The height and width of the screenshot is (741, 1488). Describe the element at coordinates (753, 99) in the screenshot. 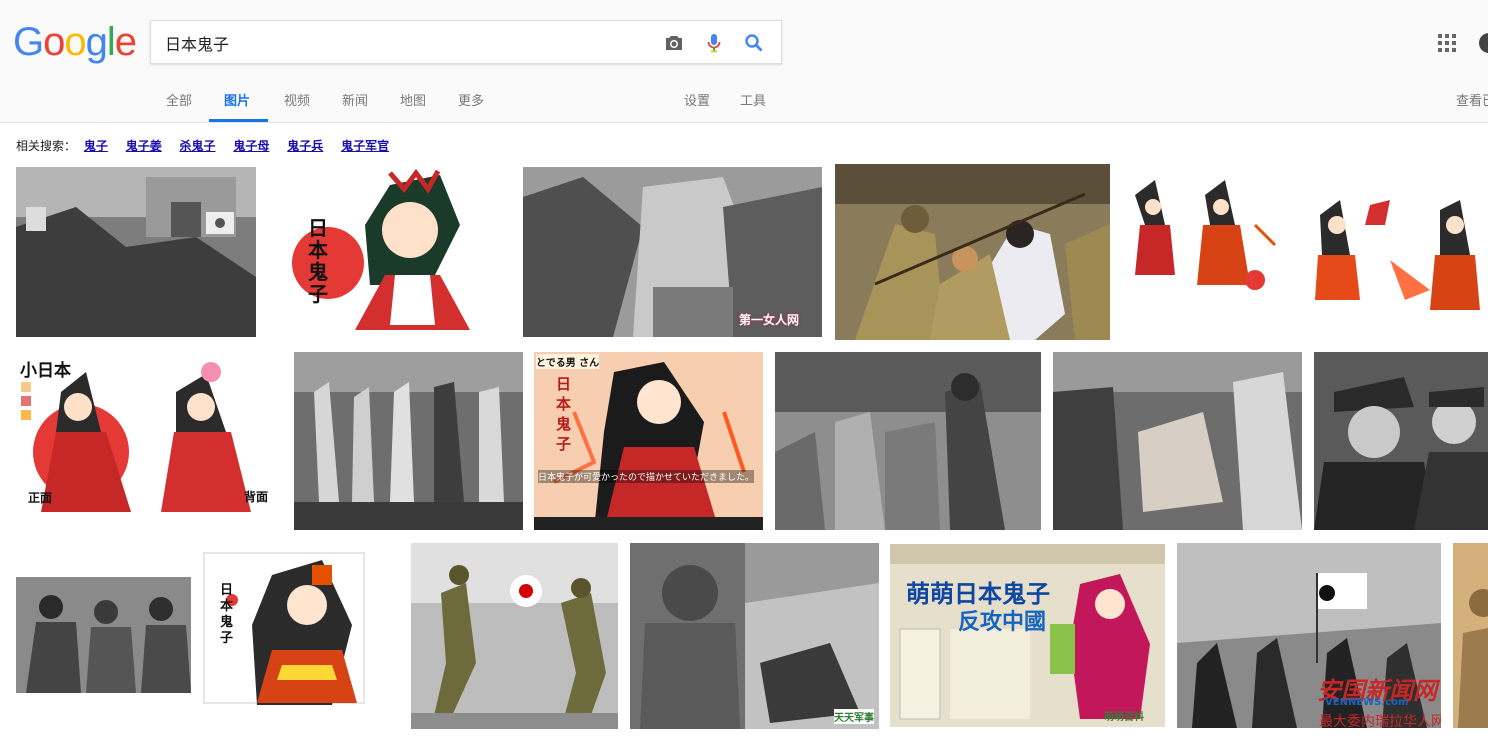

I see `tab-tools: 工具` at that location.